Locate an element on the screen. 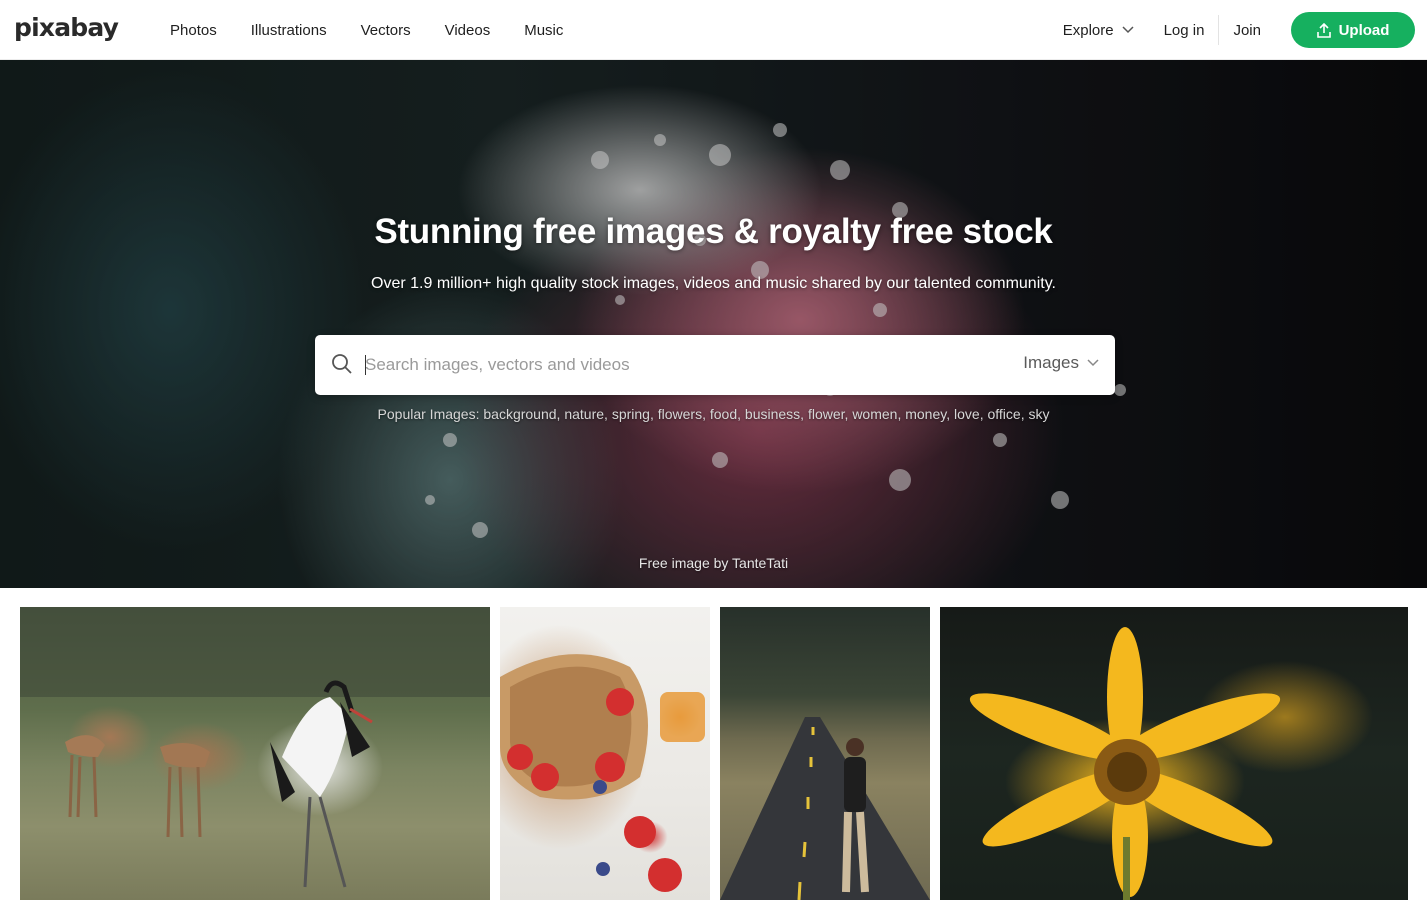  media-type-select: Images is located at coordinates (1061, 363).